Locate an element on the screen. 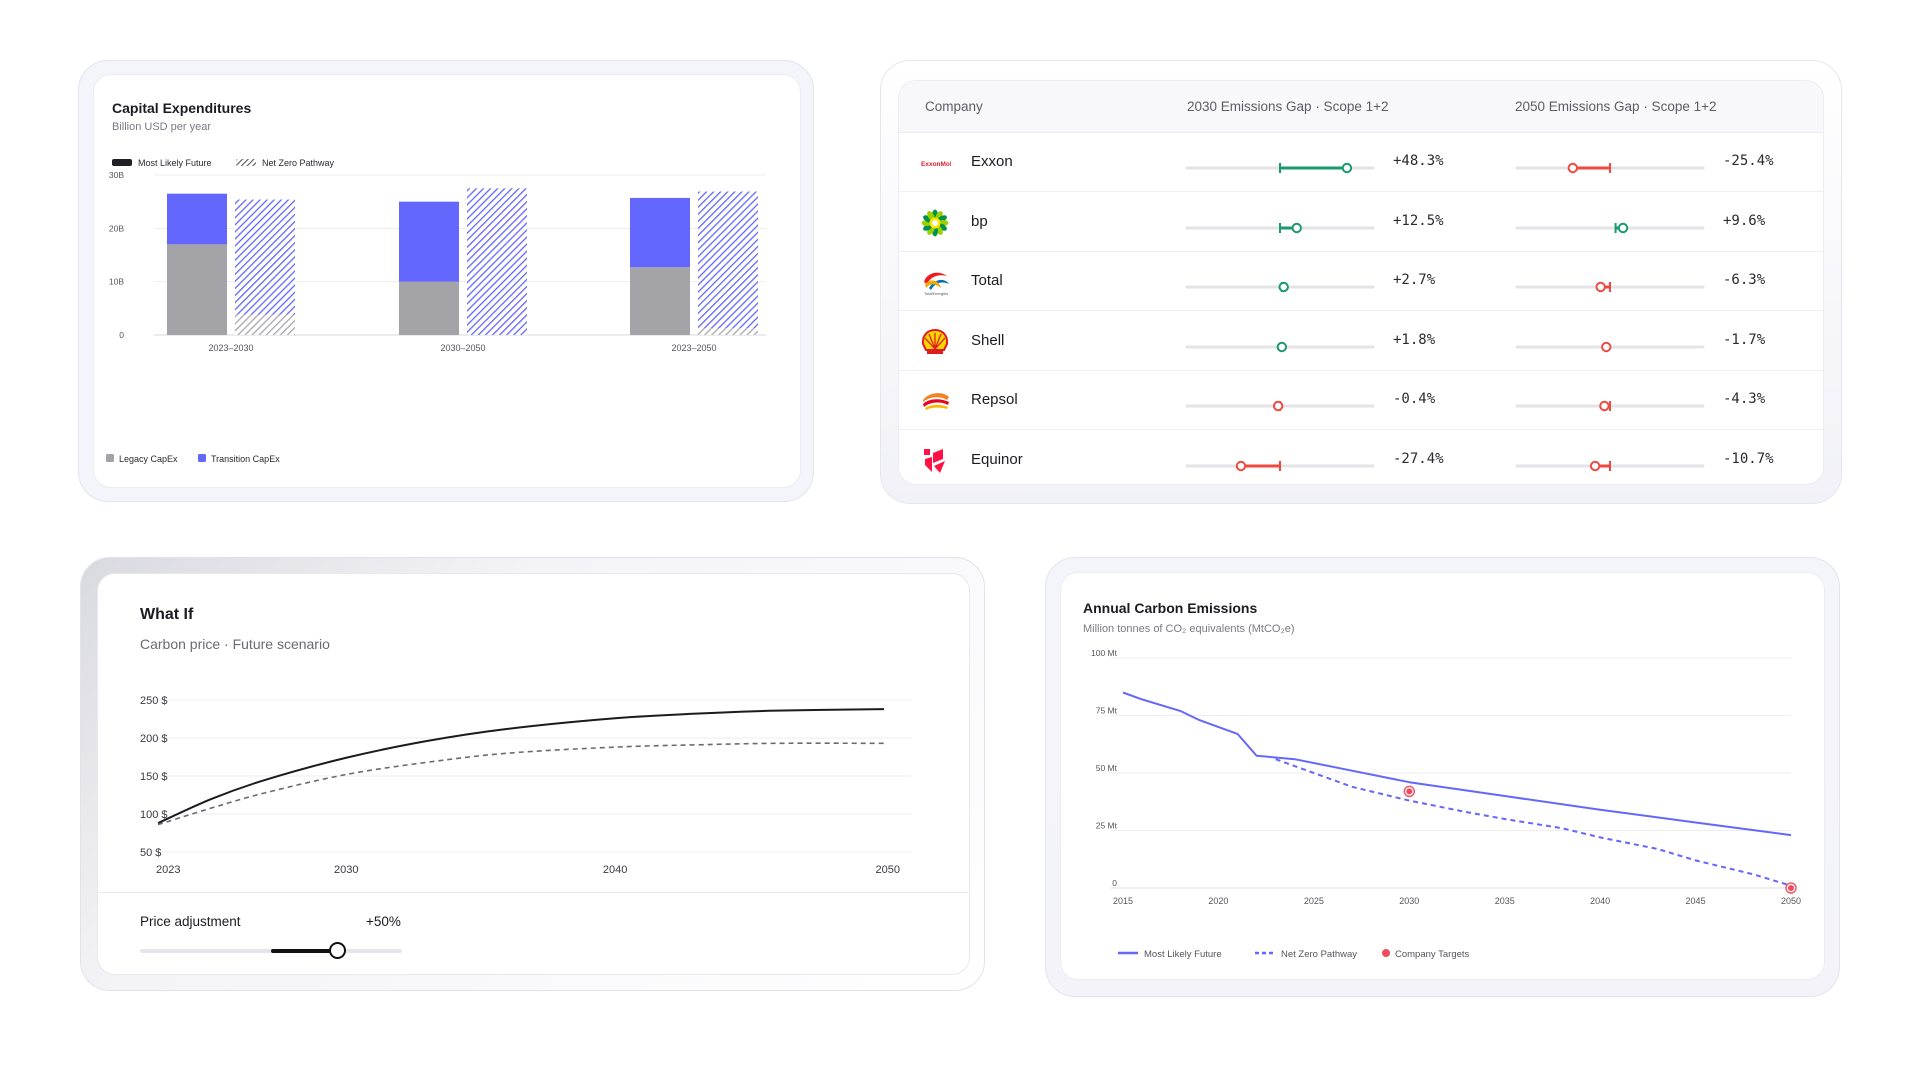 Image resolution: width=1920 pixels, height=1080 pixels. price-line-dashed is located at coordinates (521, 784).